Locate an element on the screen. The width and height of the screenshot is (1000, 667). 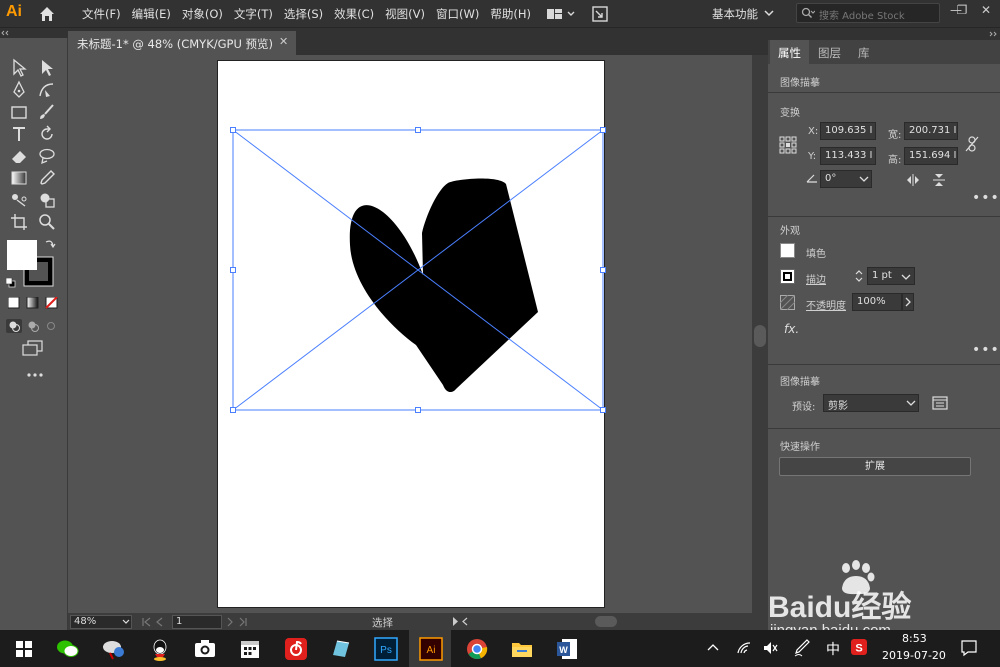
menu-help: 帮助(H) is located at coordinates (510, 14).